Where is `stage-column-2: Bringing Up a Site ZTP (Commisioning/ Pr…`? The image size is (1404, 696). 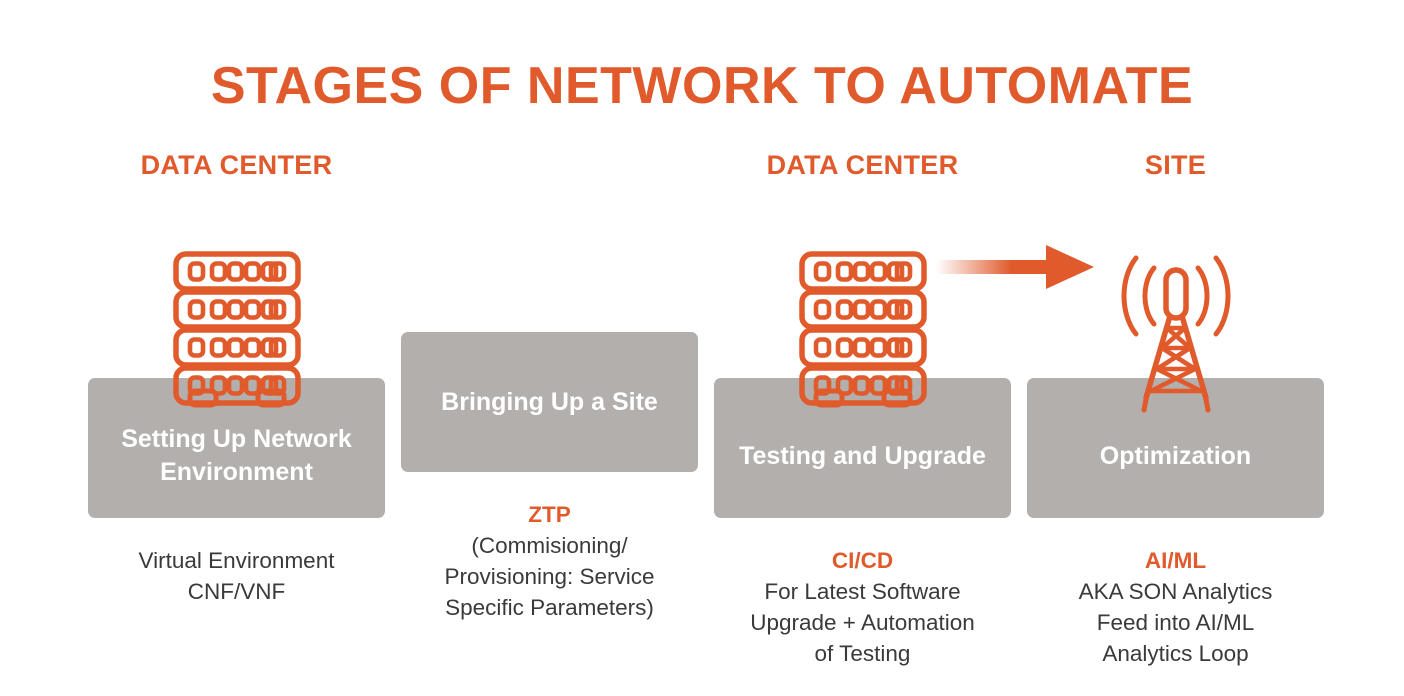
stage-column-2: Bringing Up a Site ZTP (Commisioning/ Pr… is located at coordinates (549, 385).